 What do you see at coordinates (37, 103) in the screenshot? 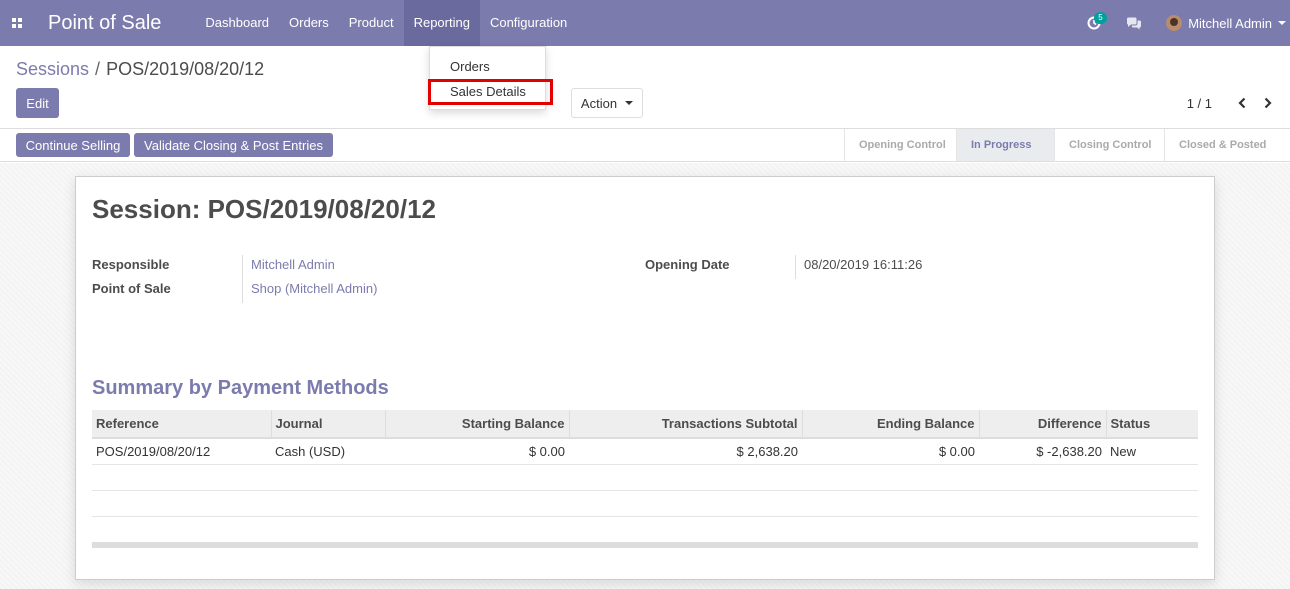
I see `edit-button: Edit` at bounding box center [37, 103].